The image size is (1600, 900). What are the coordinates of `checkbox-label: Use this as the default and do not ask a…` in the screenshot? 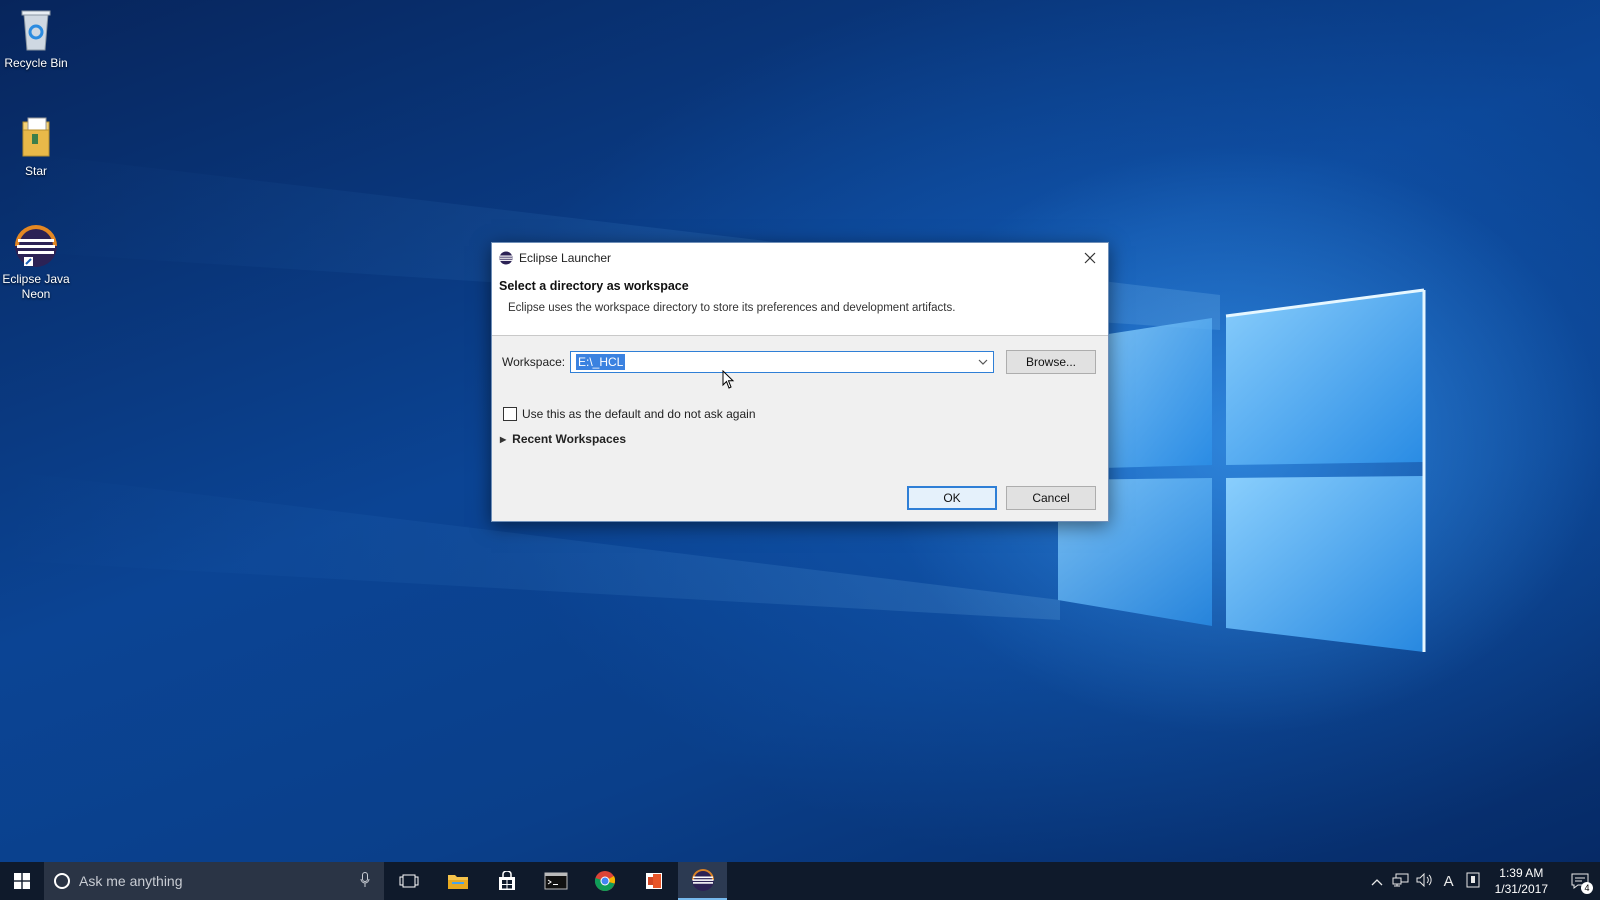 It's located at (639, 414).